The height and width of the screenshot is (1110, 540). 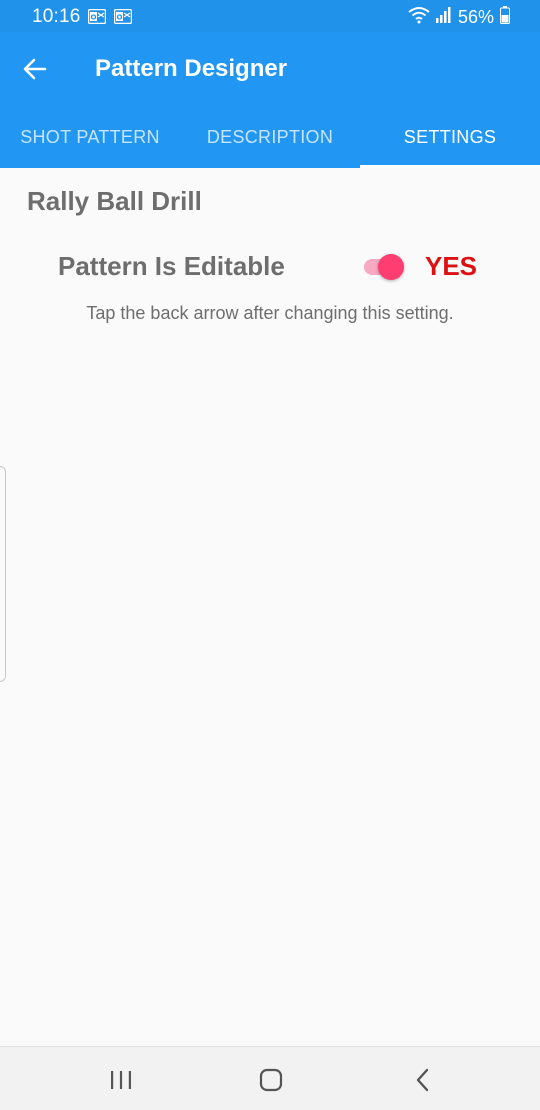 I want to click on status-bar: 10:16 O O 56%, so click(x=270, y=16).